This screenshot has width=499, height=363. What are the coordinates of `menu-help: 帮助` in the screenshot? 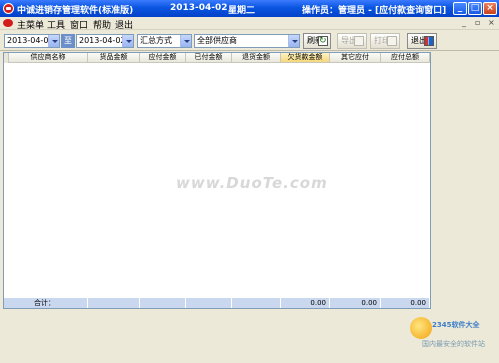 It's located at (102, 24).